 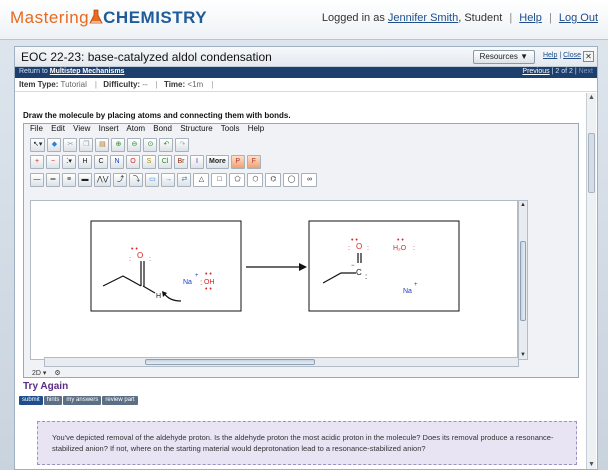 What do you see at coordinates (109, 128) in the screenshot?
I see `menu-insert: Insert` at bounding box center [109, 128].